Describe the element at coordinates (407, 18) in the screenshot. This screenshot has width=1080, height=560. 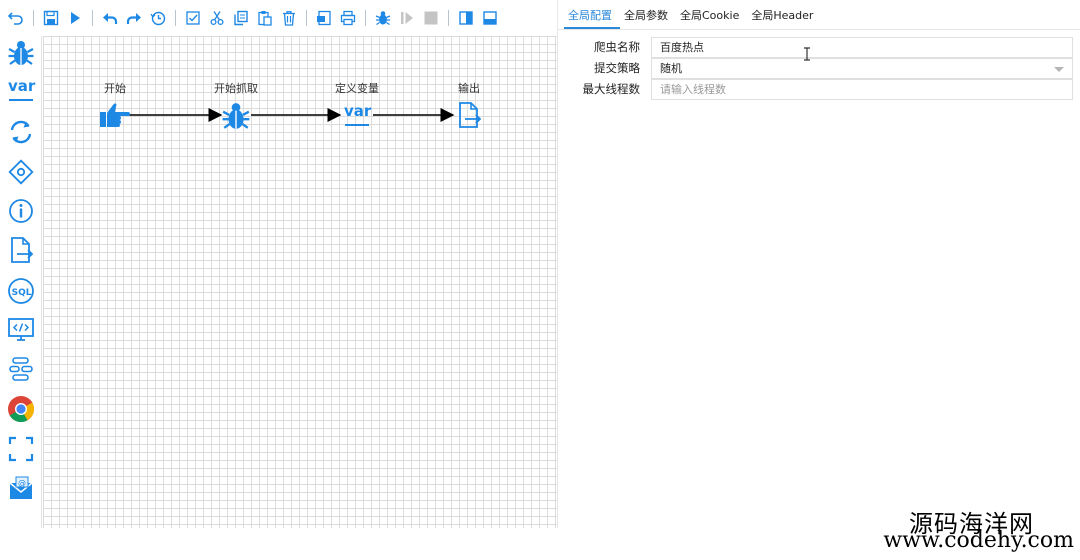
I see `step-icon` at that location.